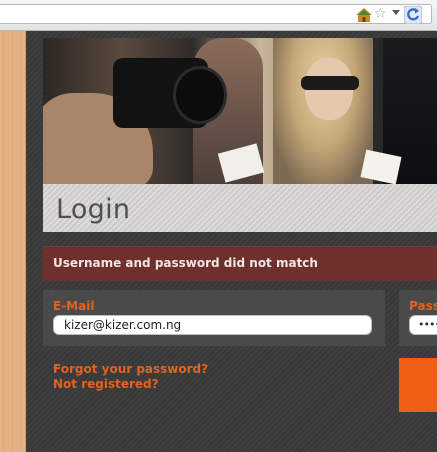  I want to click on password-label: Pass, so click(423, 306).